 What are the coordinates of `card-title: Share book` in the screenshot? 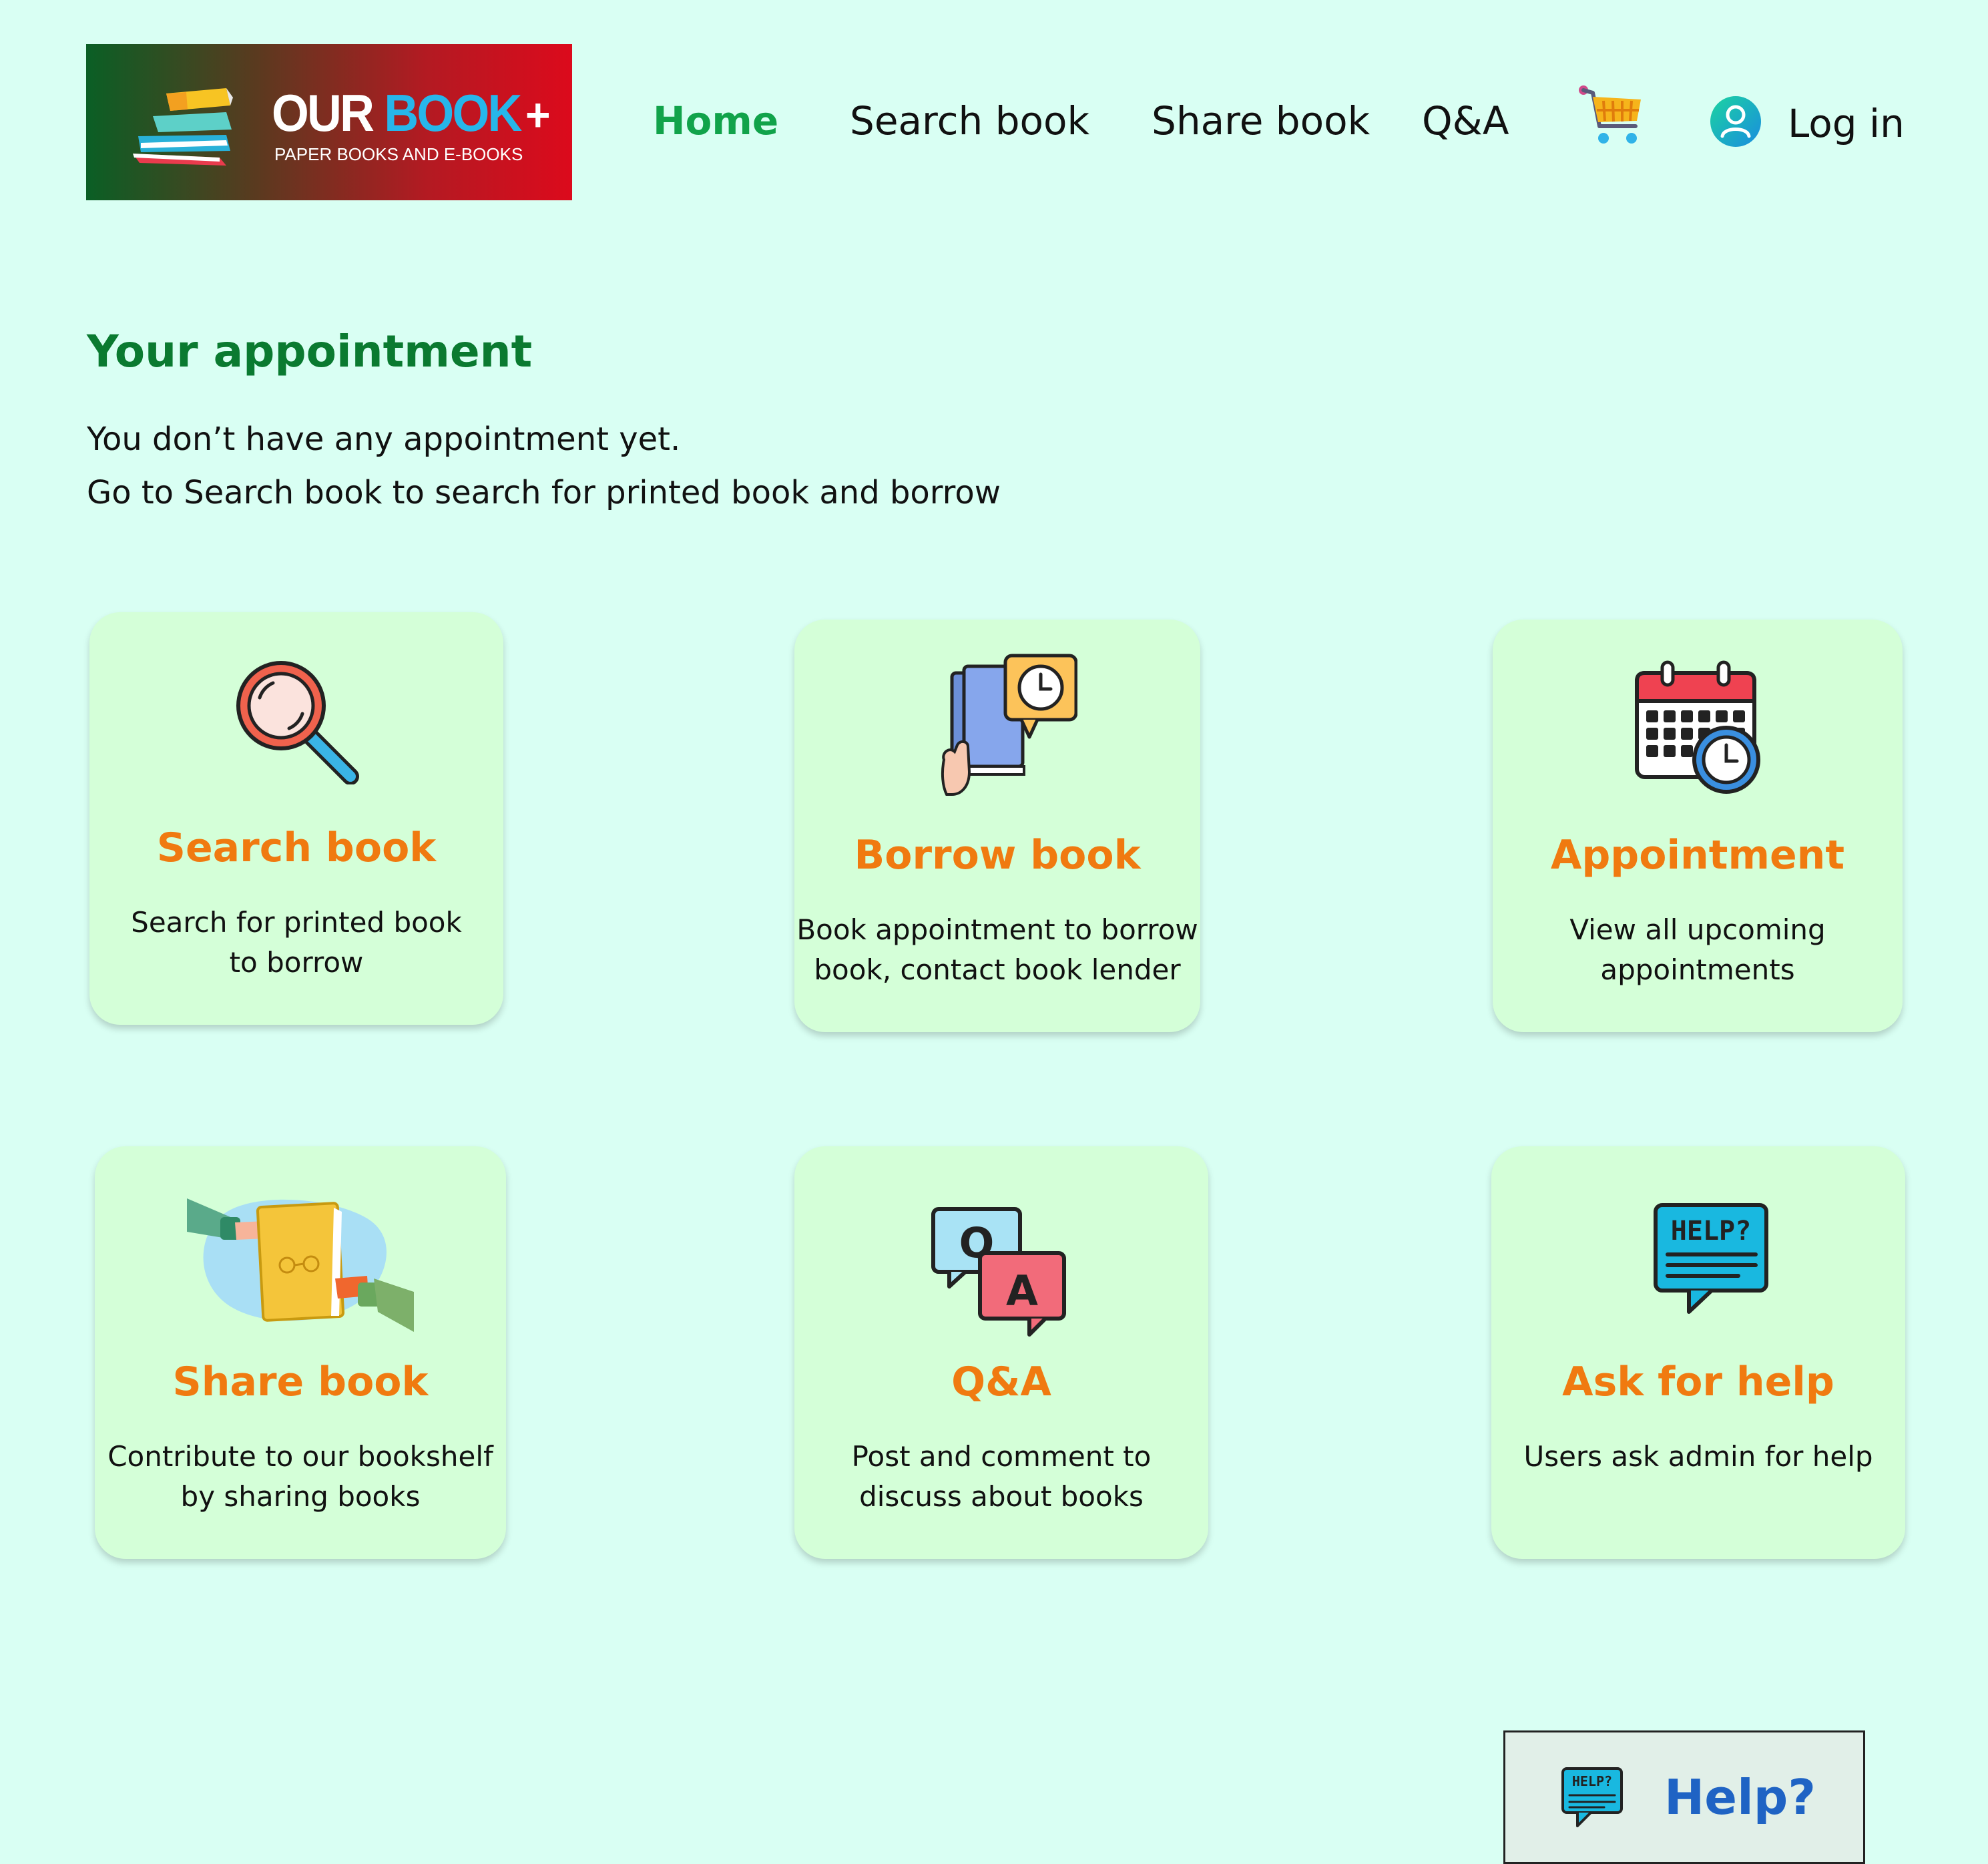 It's located at (301, 1382).